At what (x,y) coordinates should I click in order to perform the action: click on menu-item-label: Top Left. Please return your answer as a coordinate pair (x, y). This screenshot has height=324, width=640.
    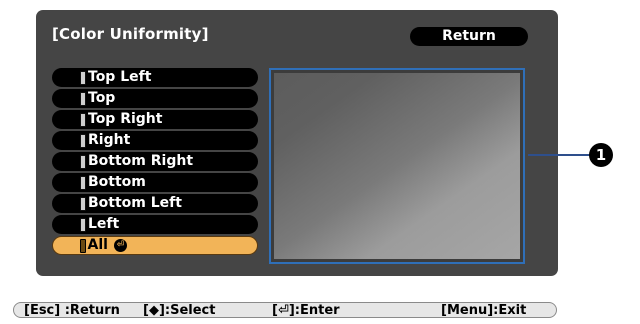
    Looking at the image, I should click on (120, 77).